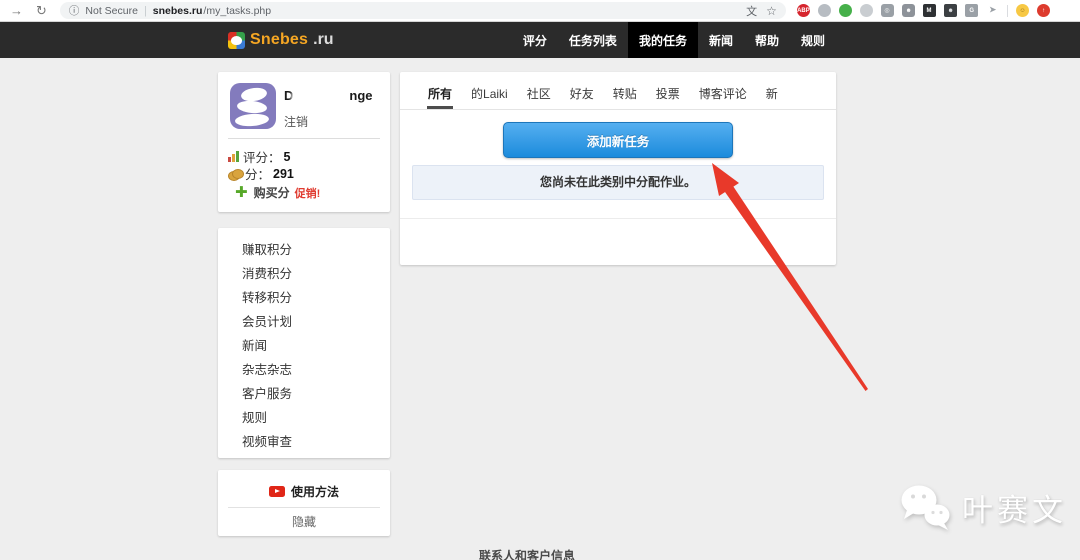 The width and height of the screenshot is (1080, 560). I want to click on sidebar-item-earn-points: 赚取积分, so click(304, 250).